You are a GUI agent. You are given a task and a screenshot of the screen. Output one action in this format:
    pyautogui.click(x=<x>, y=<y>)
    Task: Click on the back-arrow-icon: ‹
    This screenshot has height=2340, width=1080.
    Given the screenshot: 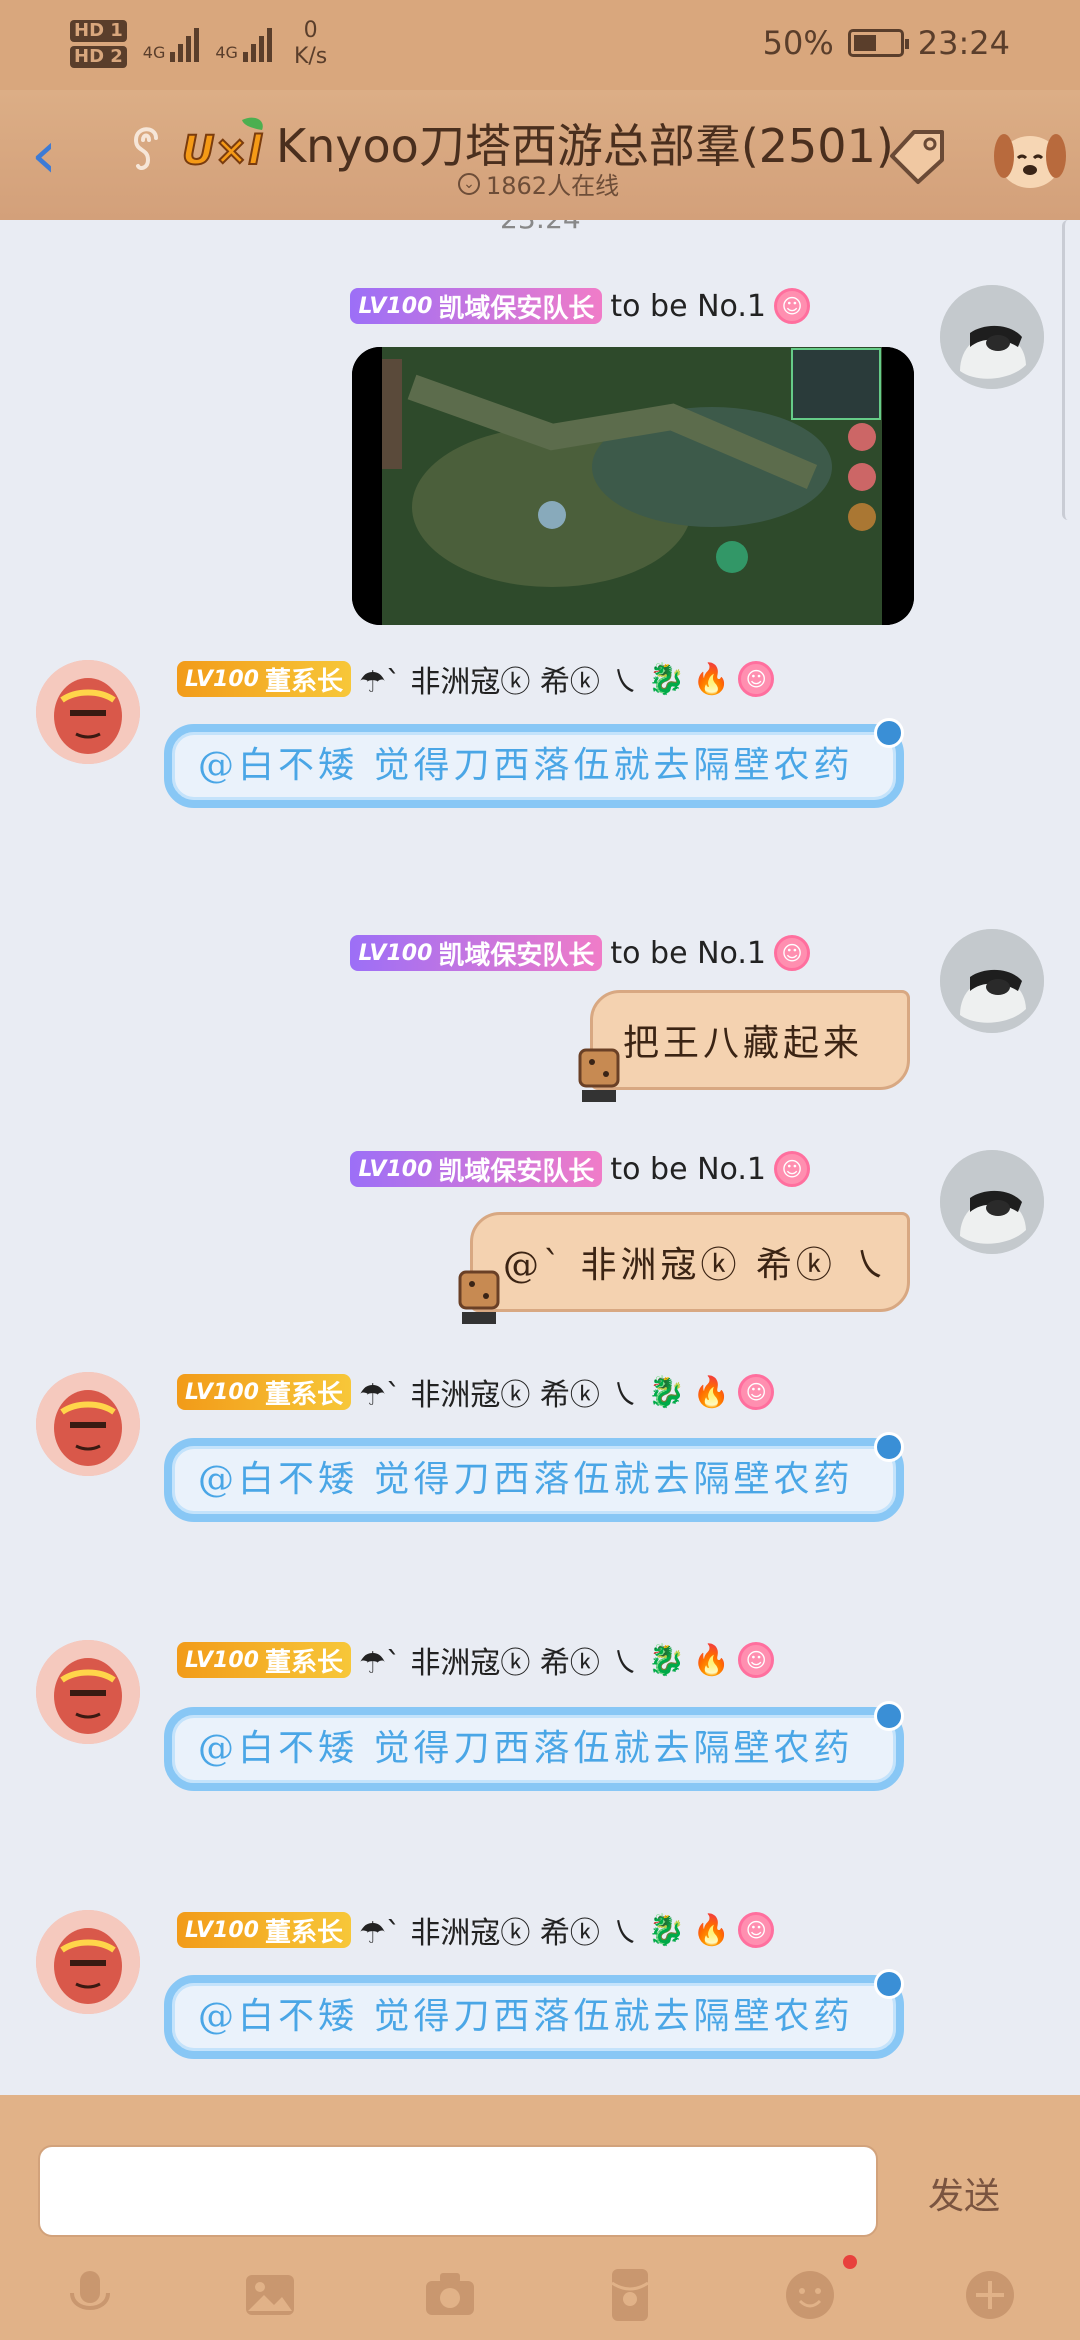 What is the action you would take?
    pyautogui.click(x=44, y=155)
    